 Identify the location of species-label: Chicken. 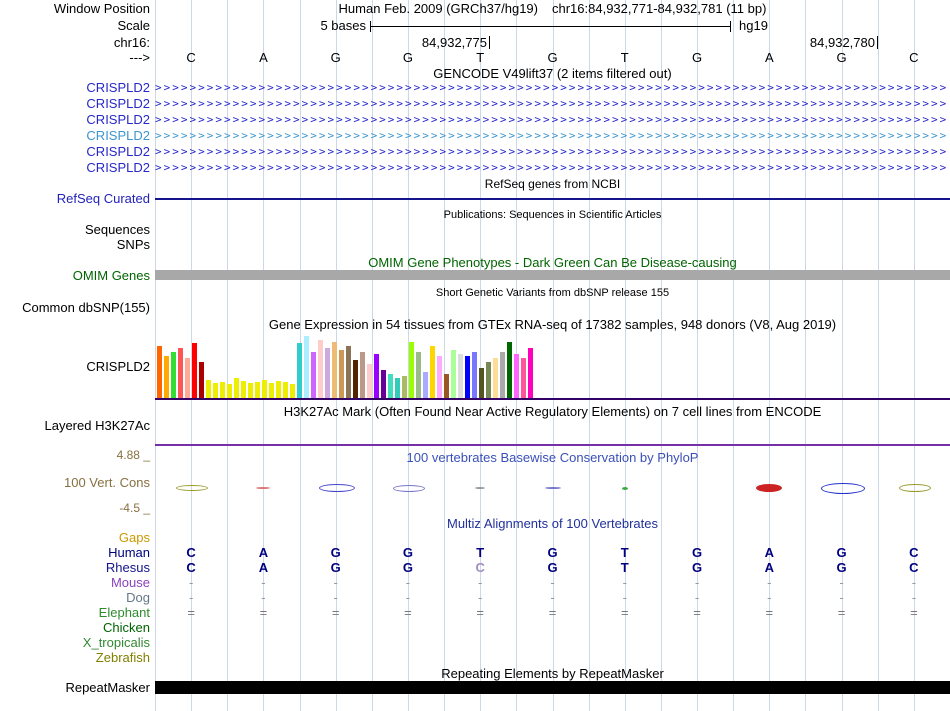
(75, 628).